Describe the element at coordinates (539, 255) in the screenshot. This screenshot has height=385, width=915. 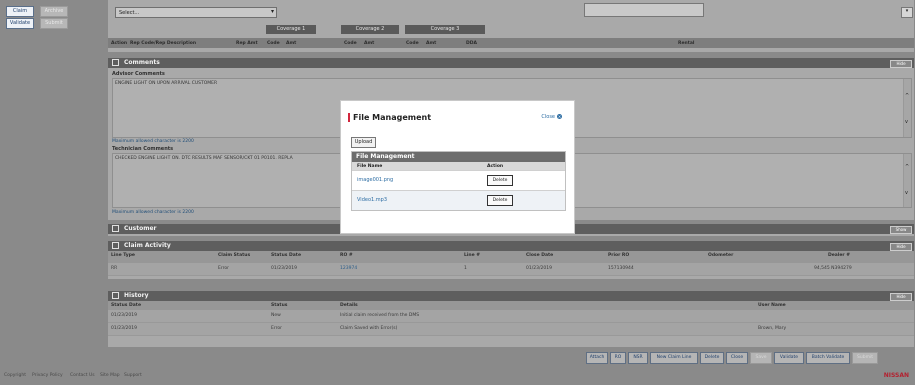
I see `col-close-date: Close Date` at that location.